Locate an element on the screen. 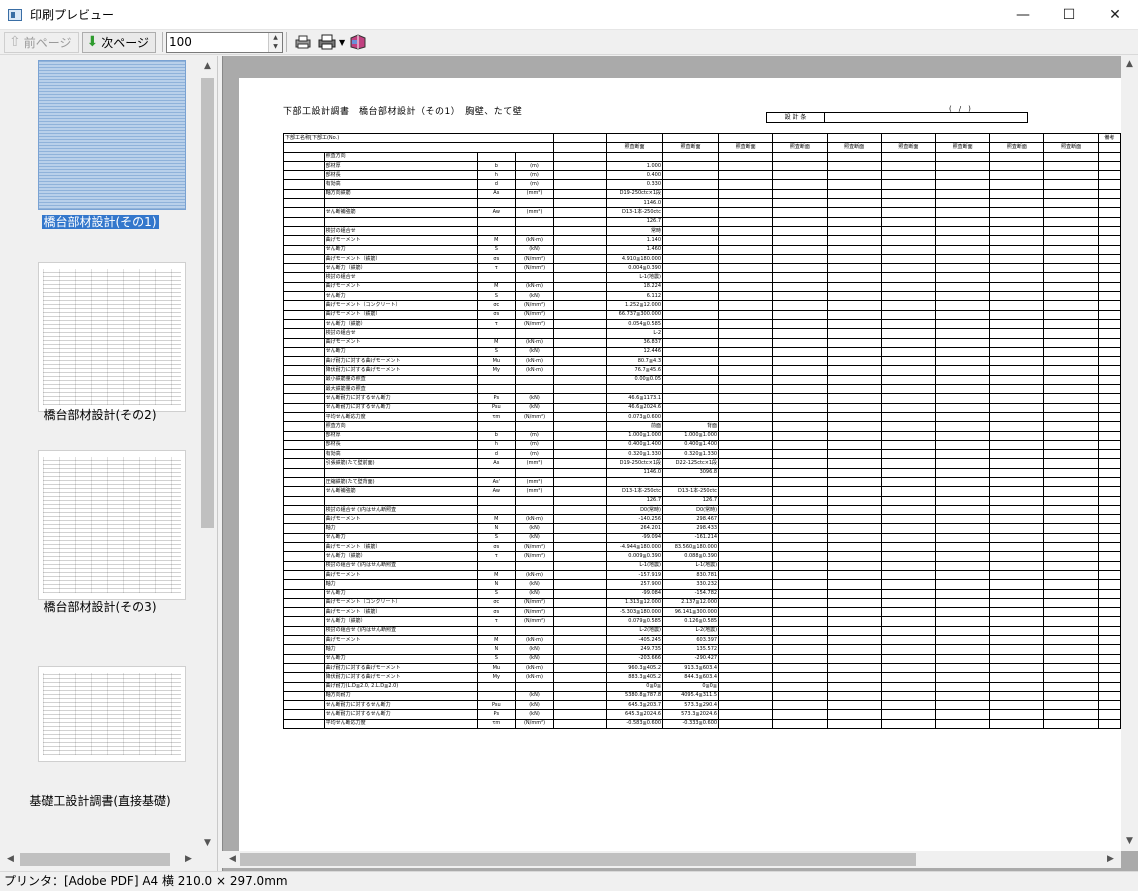  spin-down-icon: ▼ is located at coordinates (275, 46).